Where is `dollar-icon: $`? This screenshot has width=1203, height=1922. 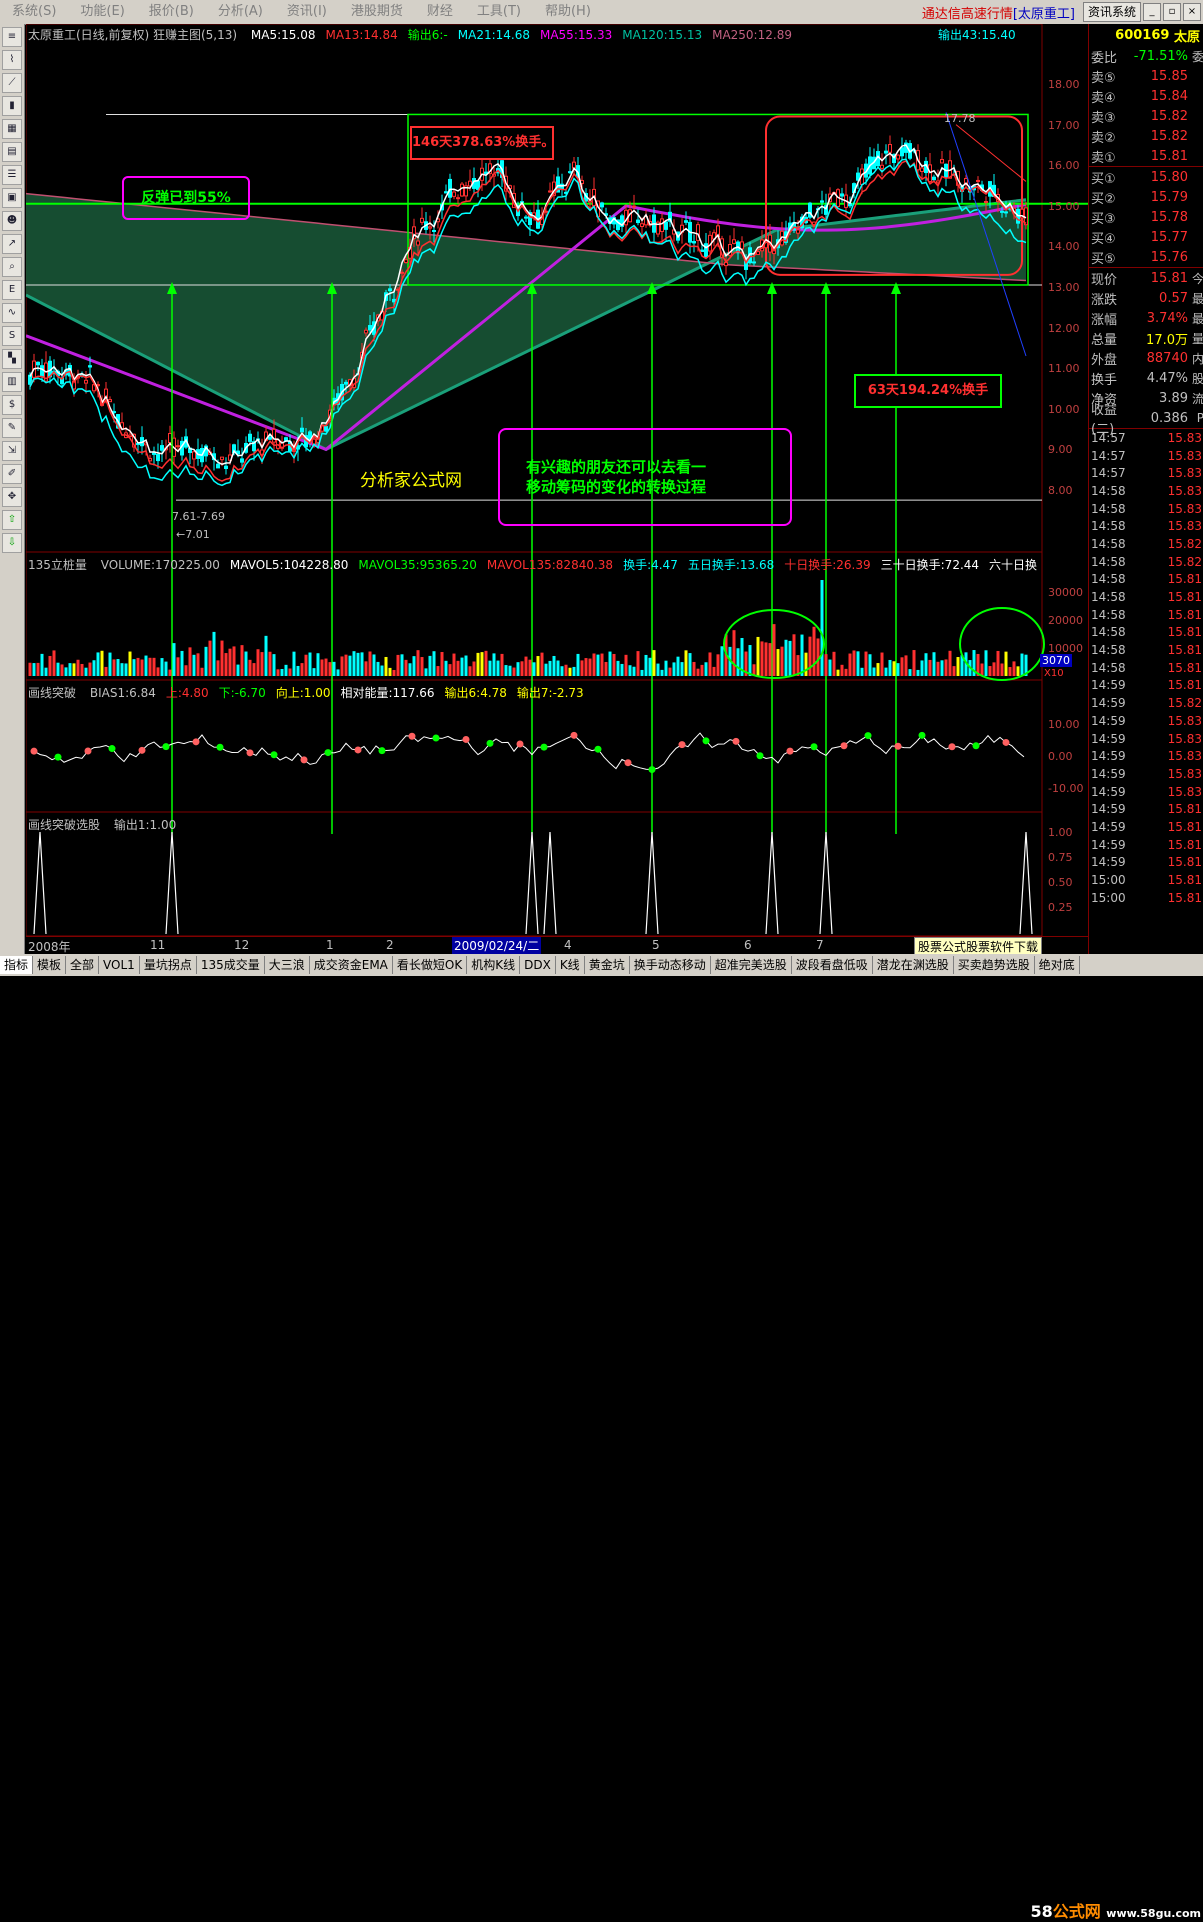 dollar-icon: $ is located at coordinates (12, 405).